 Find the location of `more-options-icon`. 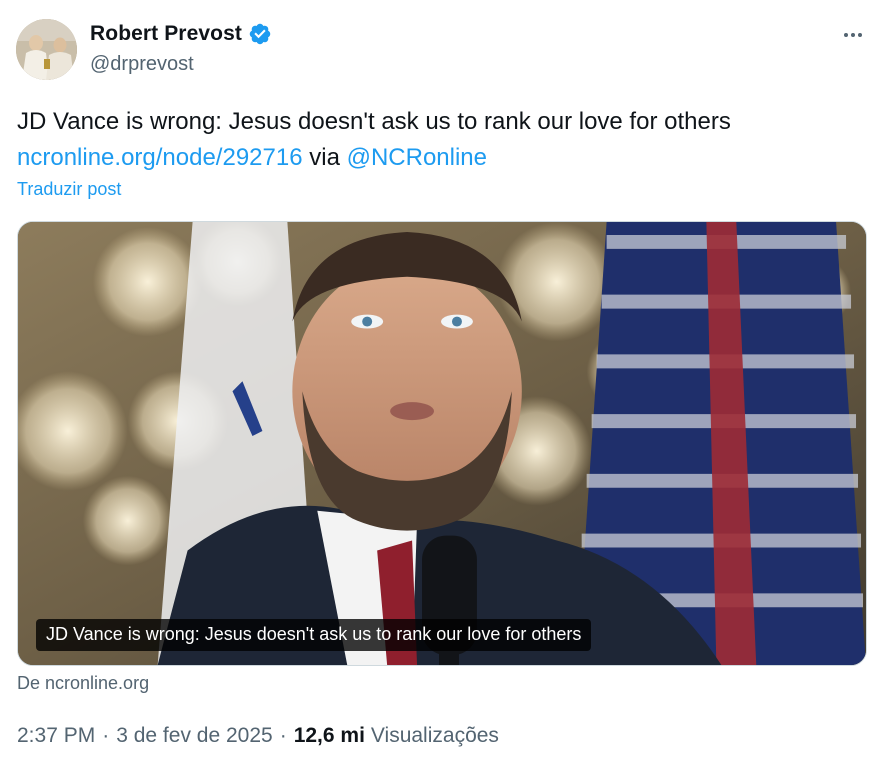

more-options-icon is located at coordinates (853, 35).